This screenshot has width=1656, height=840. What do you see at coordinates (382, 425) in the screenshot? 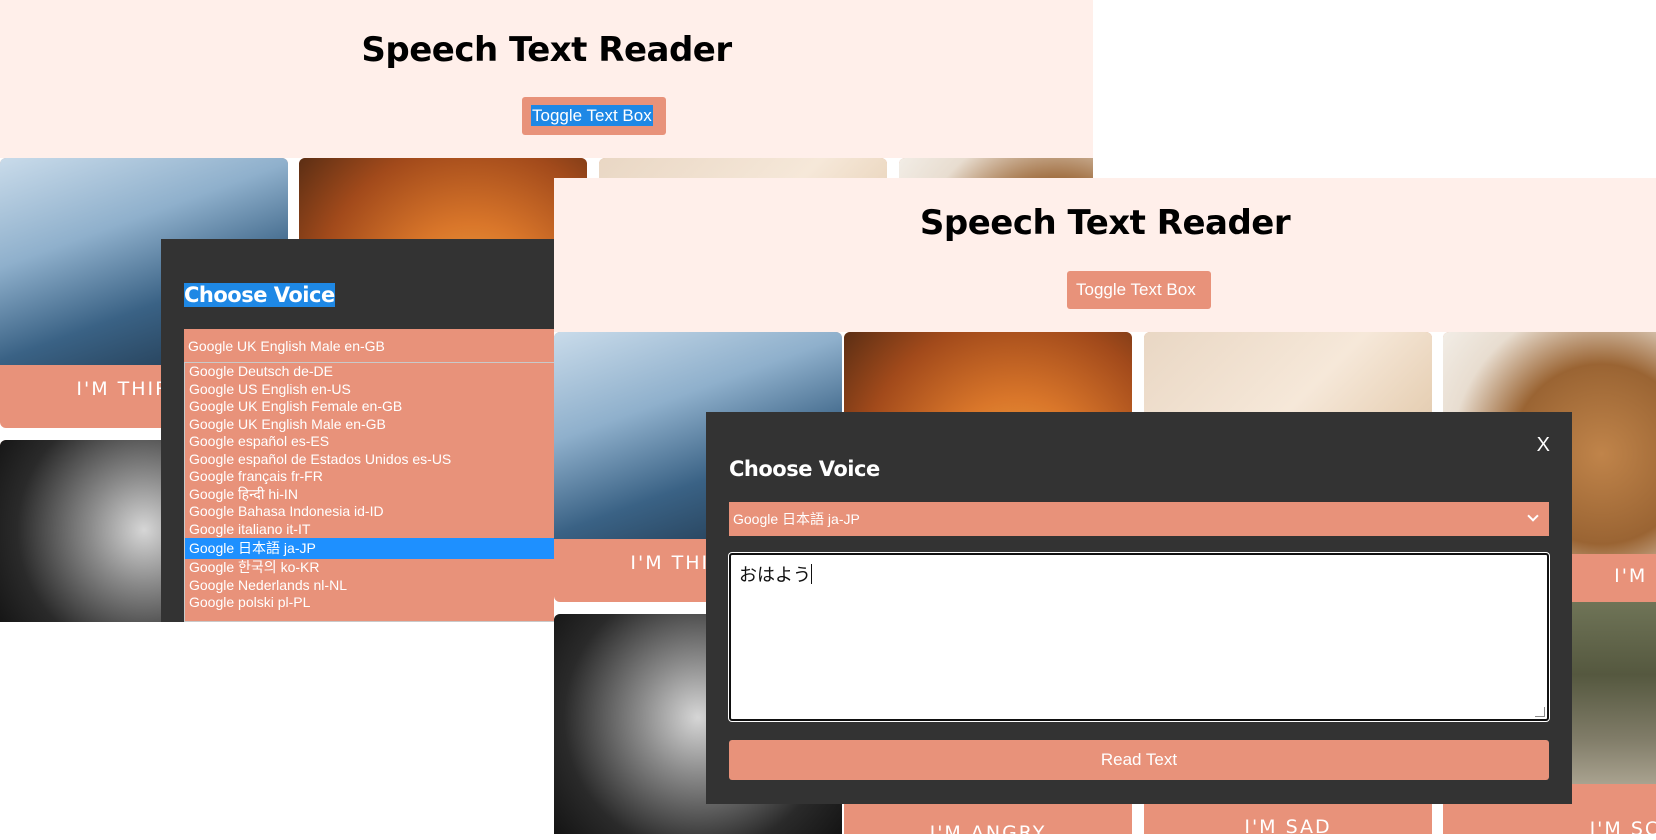
I see `voice-option: Google UK English Male en-GB` at bounding box center [382, 425].